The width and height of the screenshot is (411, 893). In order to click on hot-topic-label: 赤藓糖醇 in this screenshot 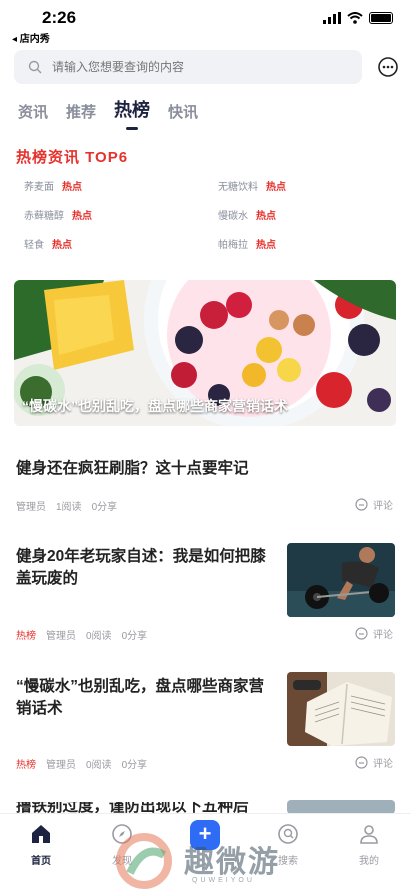, I will do `click(44, 216)`.